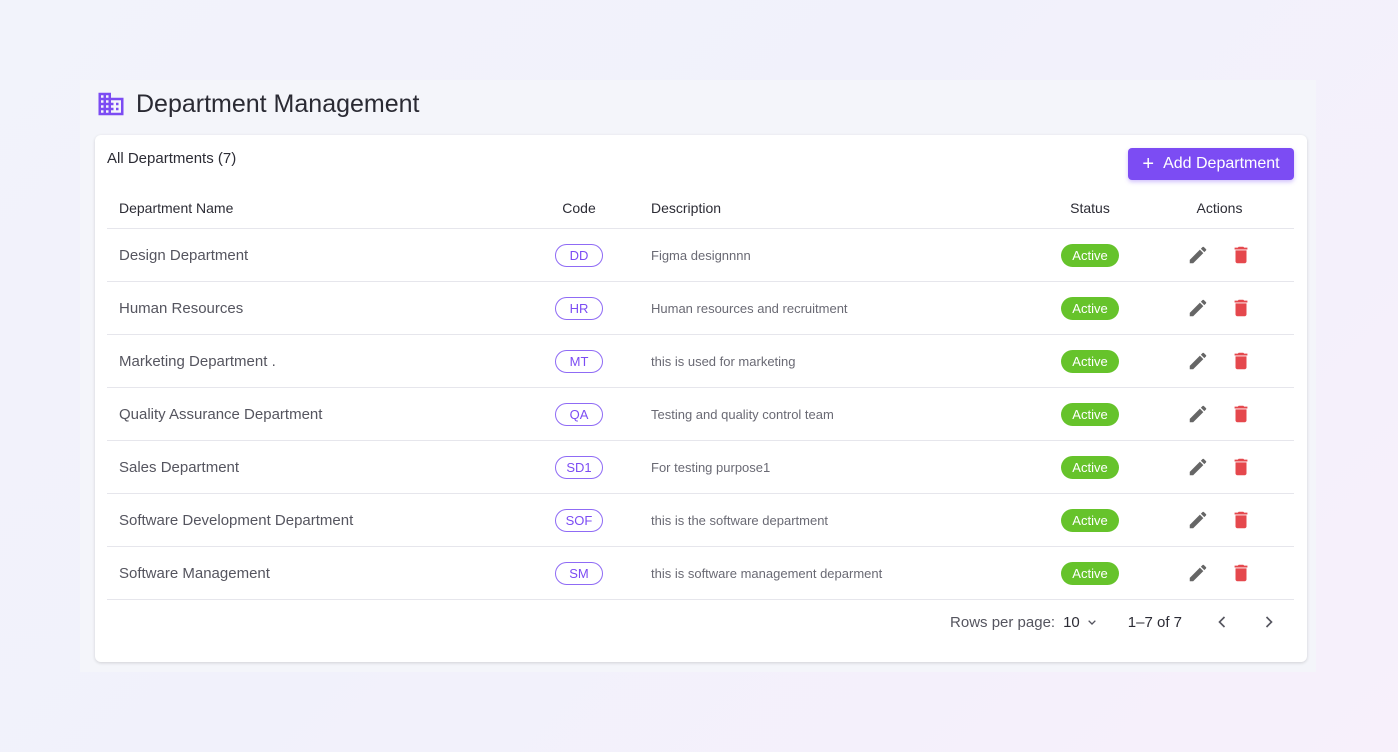 Image resolution: width=1398 pixels, height=752 pixels. What do you see at coordinates (830, 520) in the screenshot?
I see `department-description: this is the software department` at bounding box center [830, 520].